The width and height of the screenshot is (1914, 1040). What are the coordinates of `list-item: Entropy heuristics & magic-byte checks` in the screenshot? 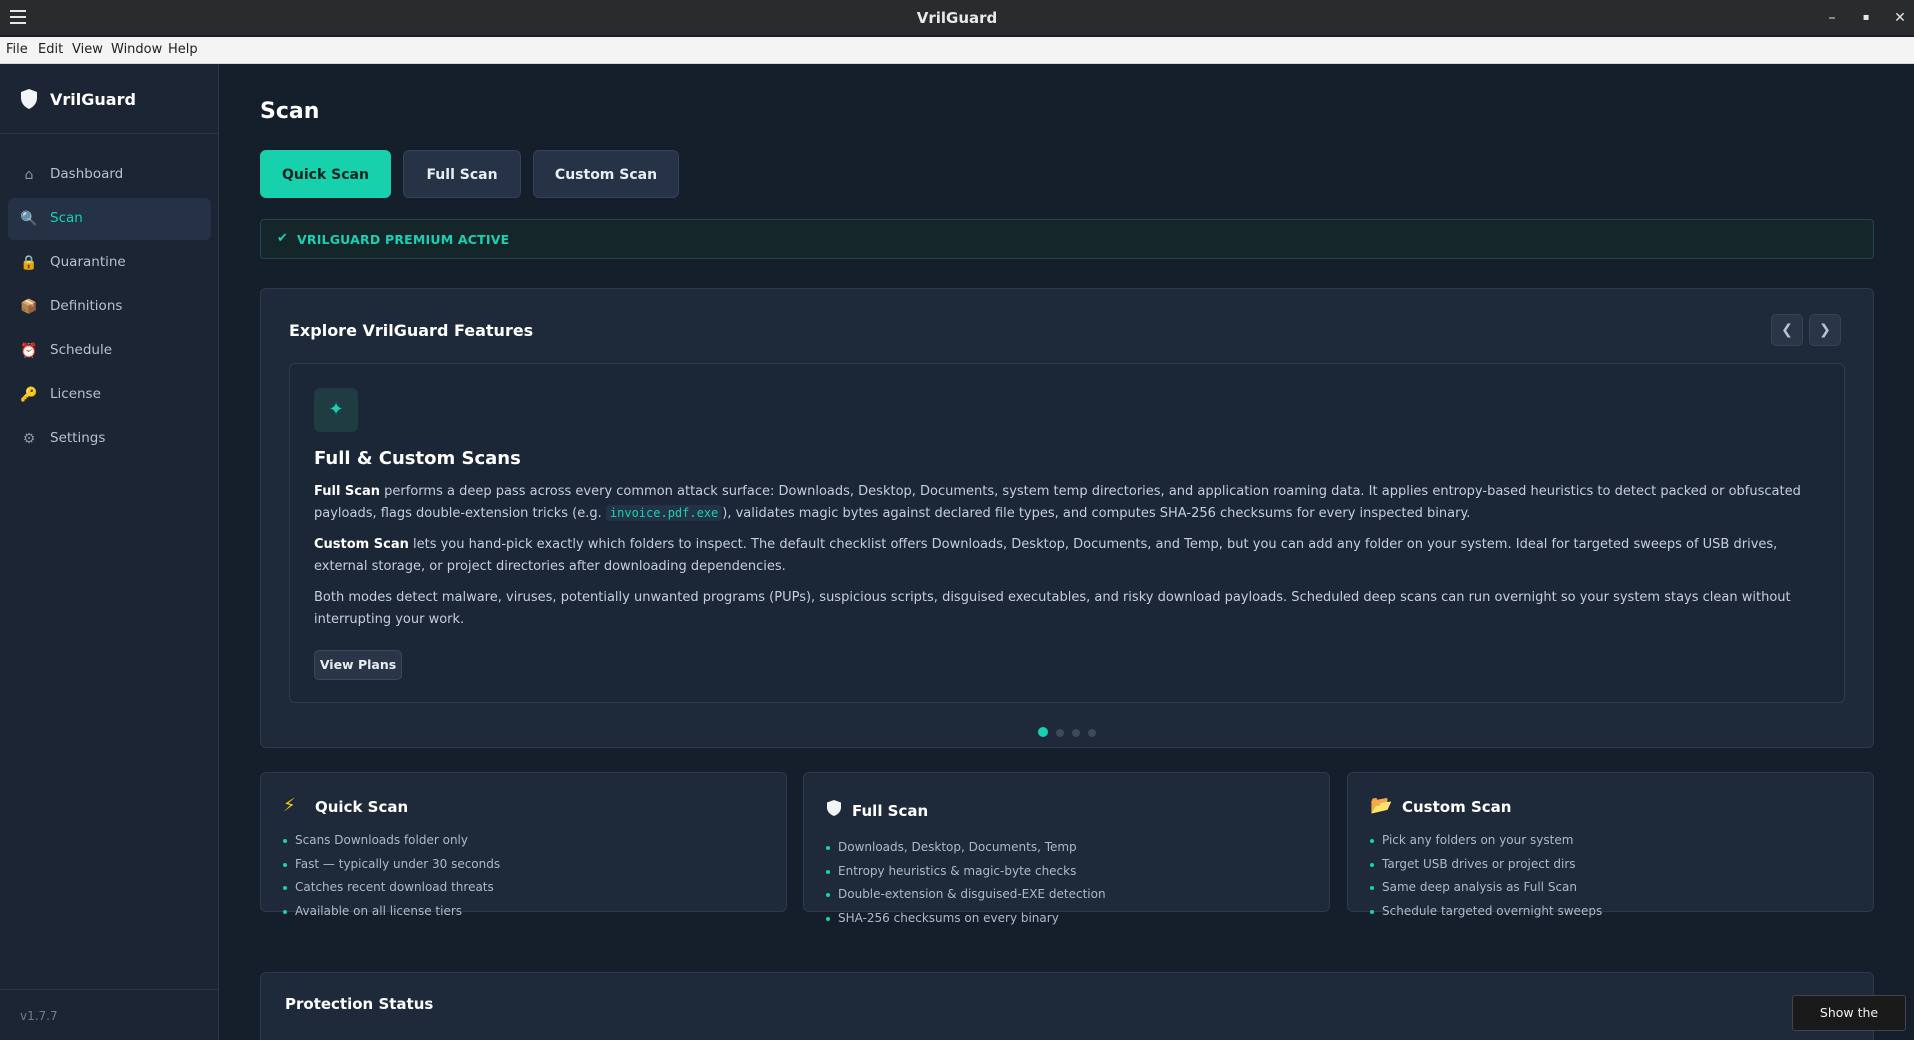 It's located at (966, 872).